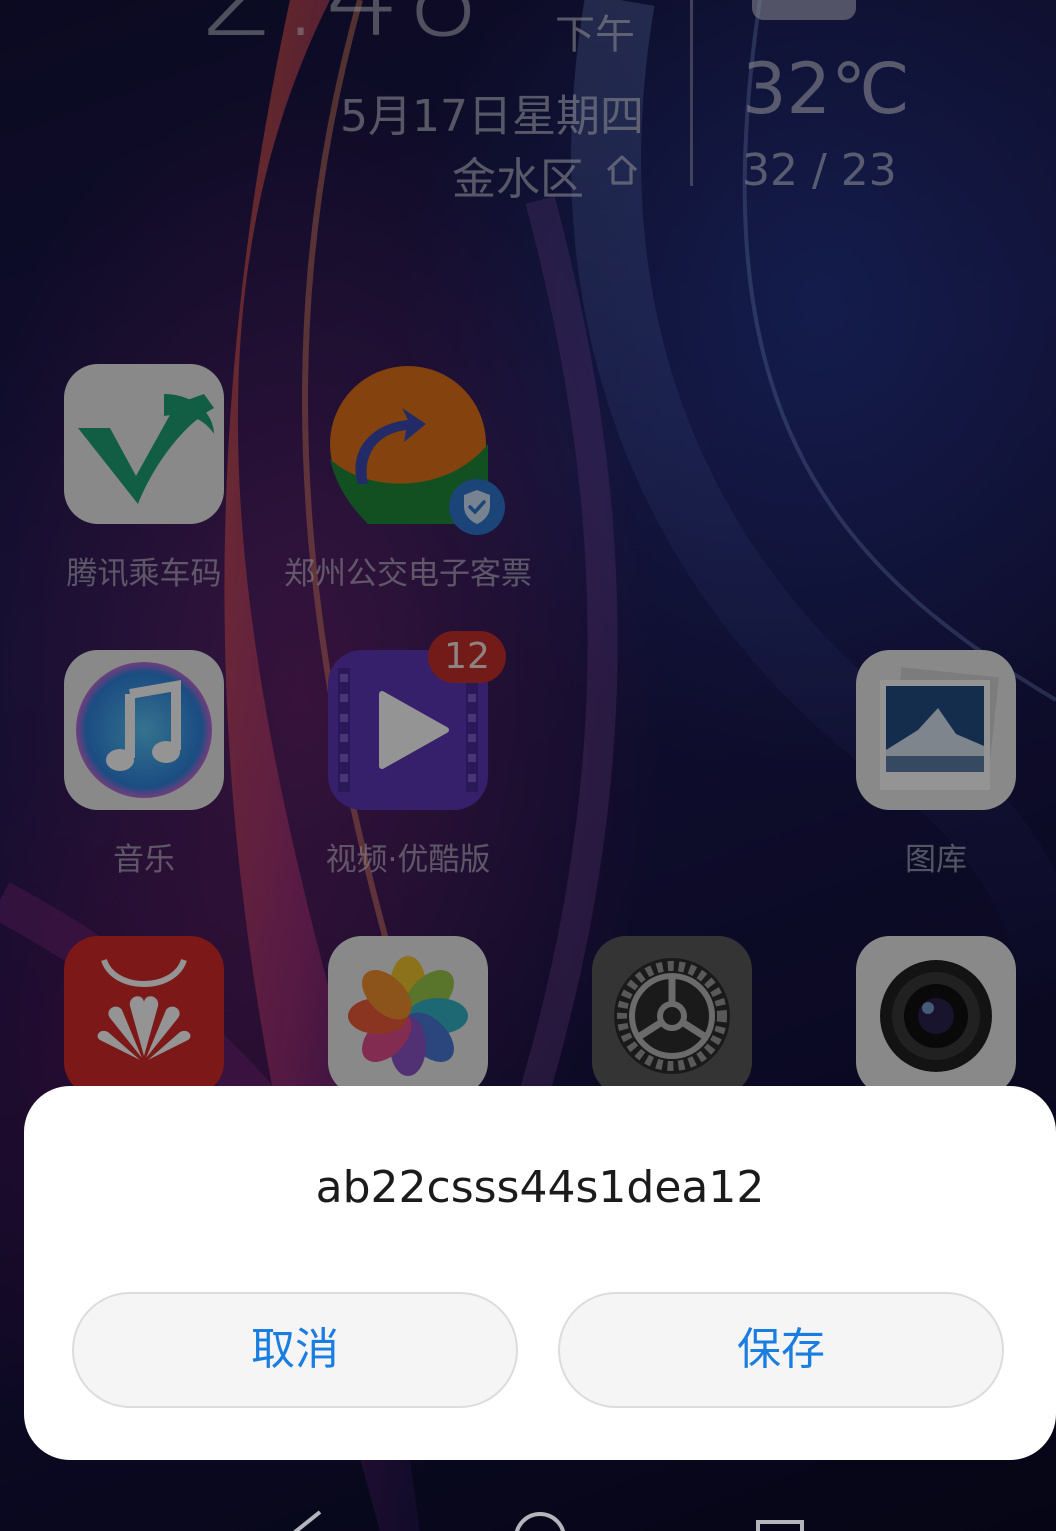 This screenshot has width=1056, height=1531. I want to click on recents-key-icon, so click(780, 1520).